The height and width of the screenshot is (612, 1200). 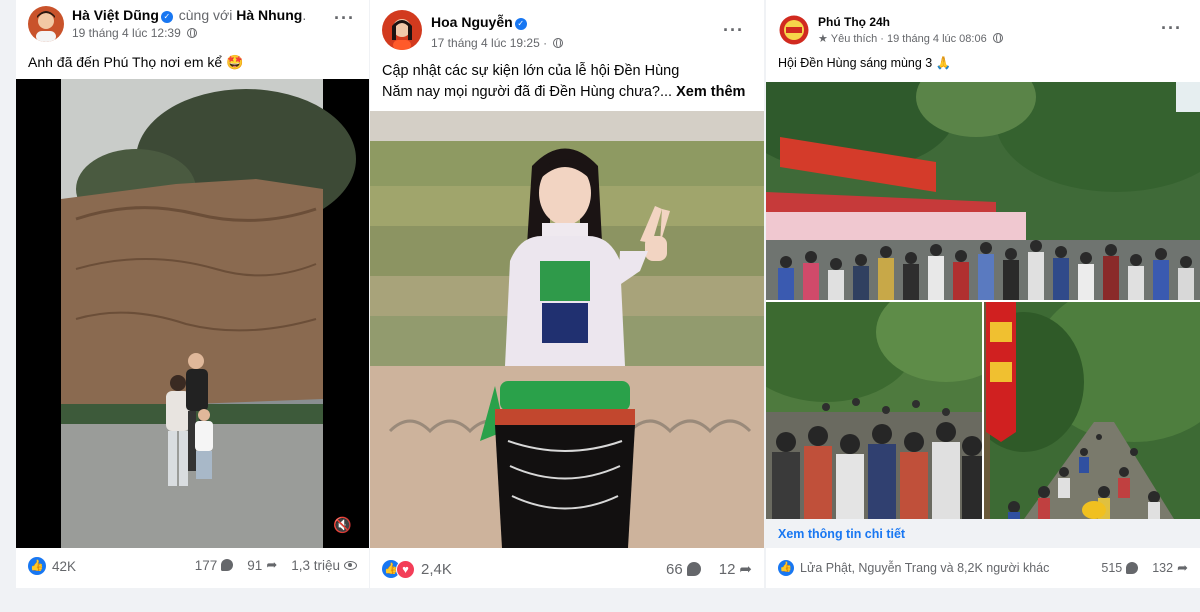 What do you see at coordinates (841, 534) in the screenshot?
I see `details-link: Xem thông tin chi tiết` at bounding box center [841, 534].